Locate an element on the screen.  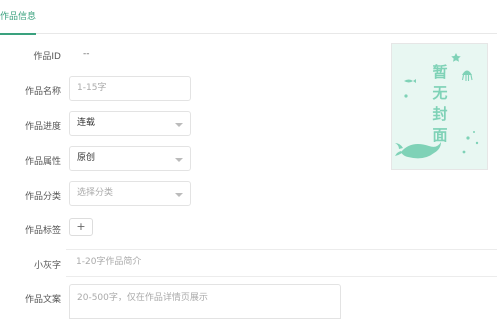
blurb-placeholder: 1-20字作品简介 is located at coordinates (109, 262).